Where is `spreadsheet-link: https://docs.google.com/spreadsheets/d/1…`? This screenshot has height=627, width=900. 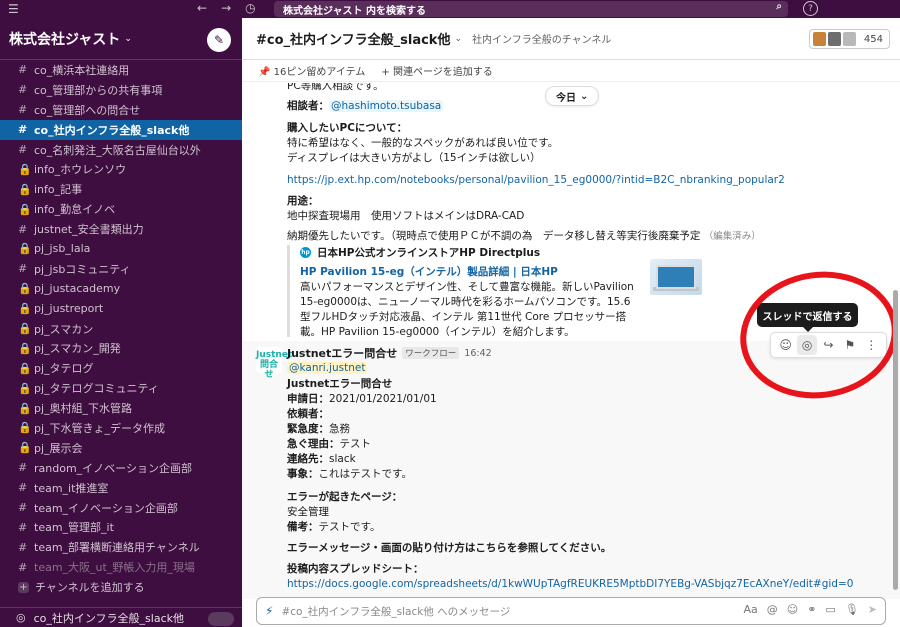
spreadsheet-link: https://docs.google.com/spreadsheets/d/1… is located at coordinates (570, 584).